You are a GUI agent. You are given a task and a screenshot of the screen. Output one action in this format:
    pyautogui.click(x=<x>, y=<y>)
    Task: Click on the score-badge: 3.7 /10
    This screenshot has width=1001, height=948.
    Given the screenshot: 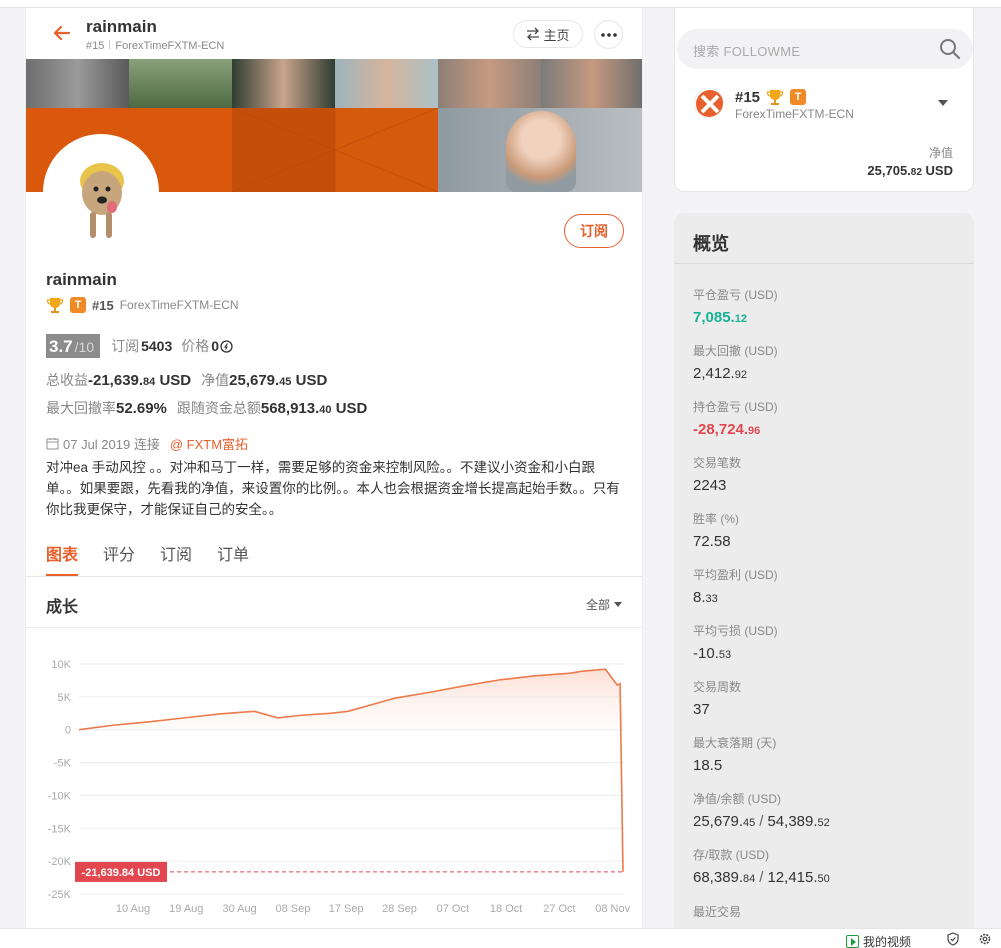 What is the action you would take?
    pyautogui.click(x=73, y=346)
    